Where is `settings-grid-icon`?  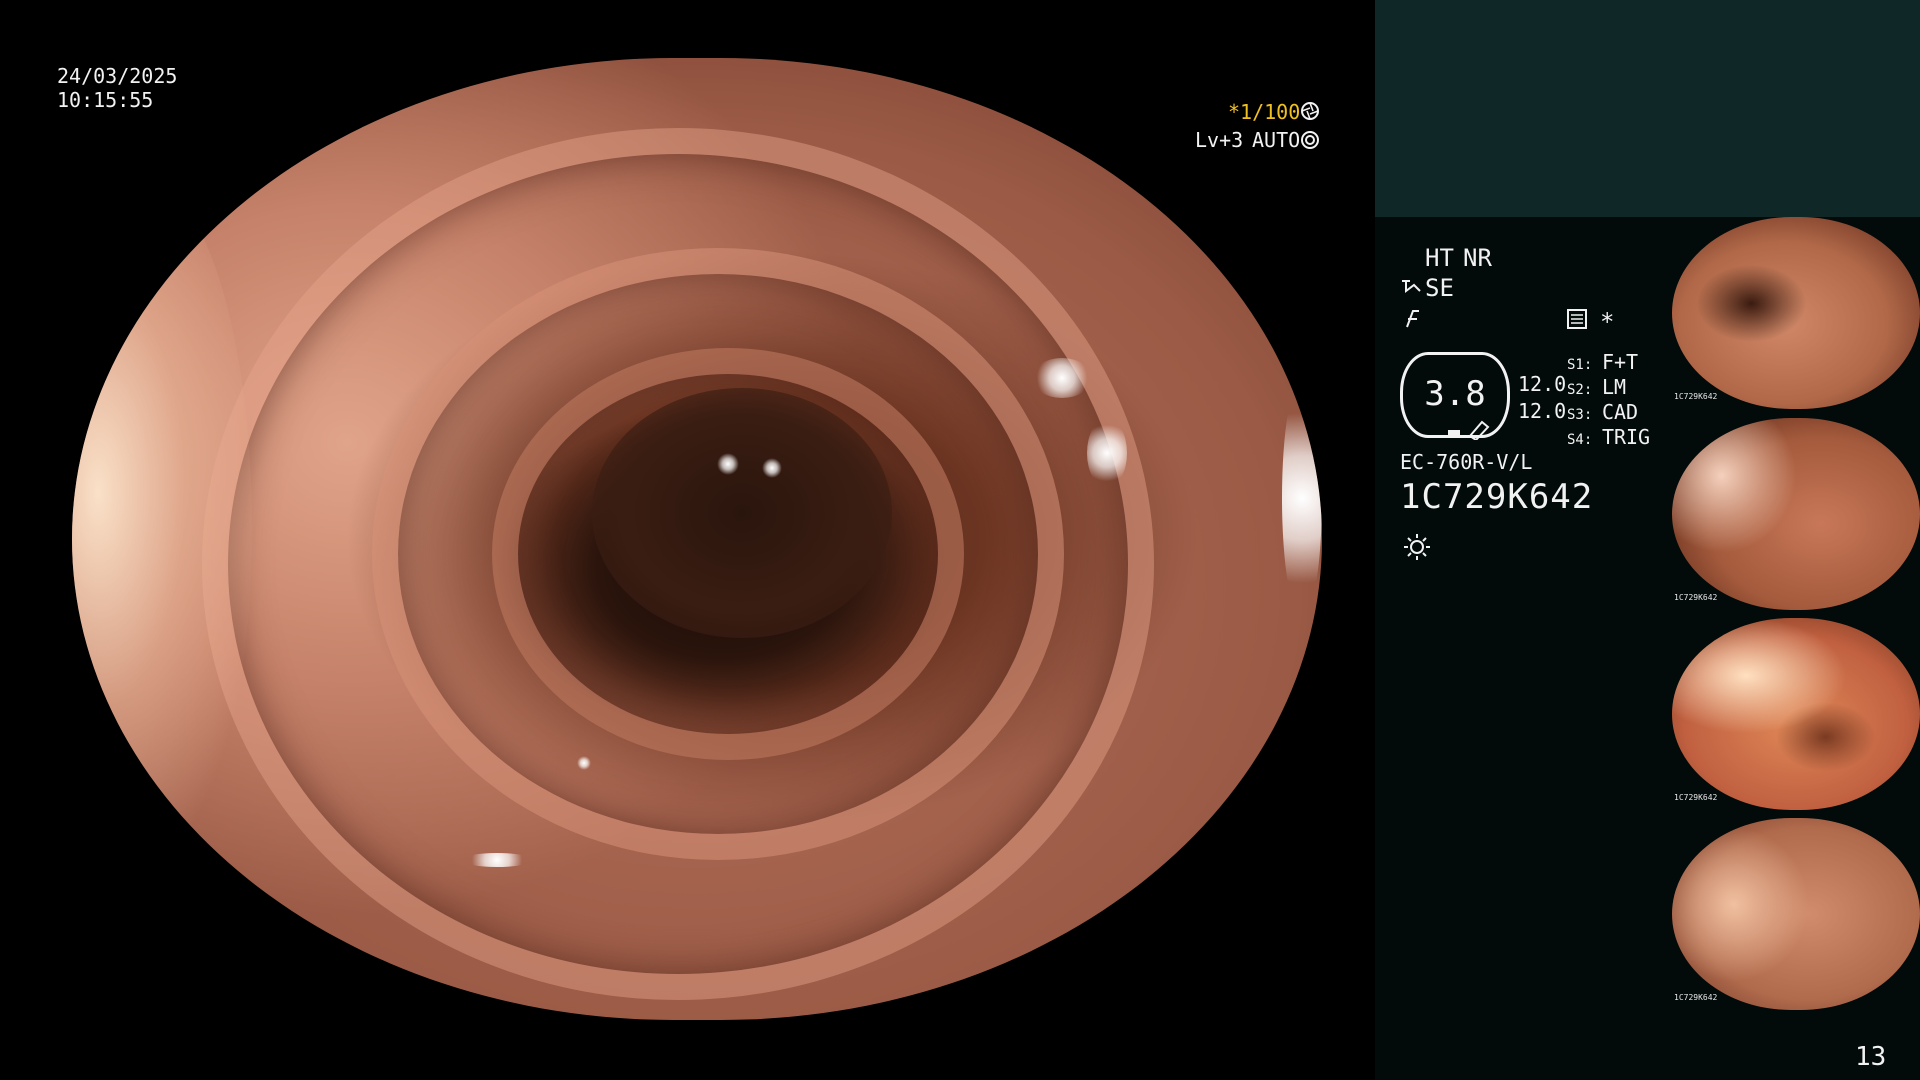 settings-grid-icon is located at coordinates (1577, 321).